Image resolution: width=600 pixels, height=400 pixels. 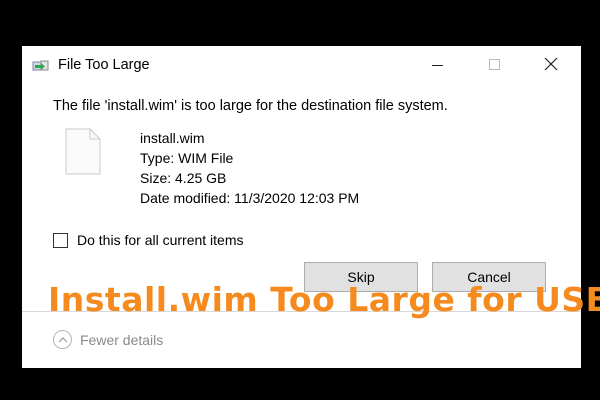 What do you see at coordinates (160, 240) in the screenshot?
I see `apply-to-all-label: Do this for all current items` at bounding box center [160, 240].